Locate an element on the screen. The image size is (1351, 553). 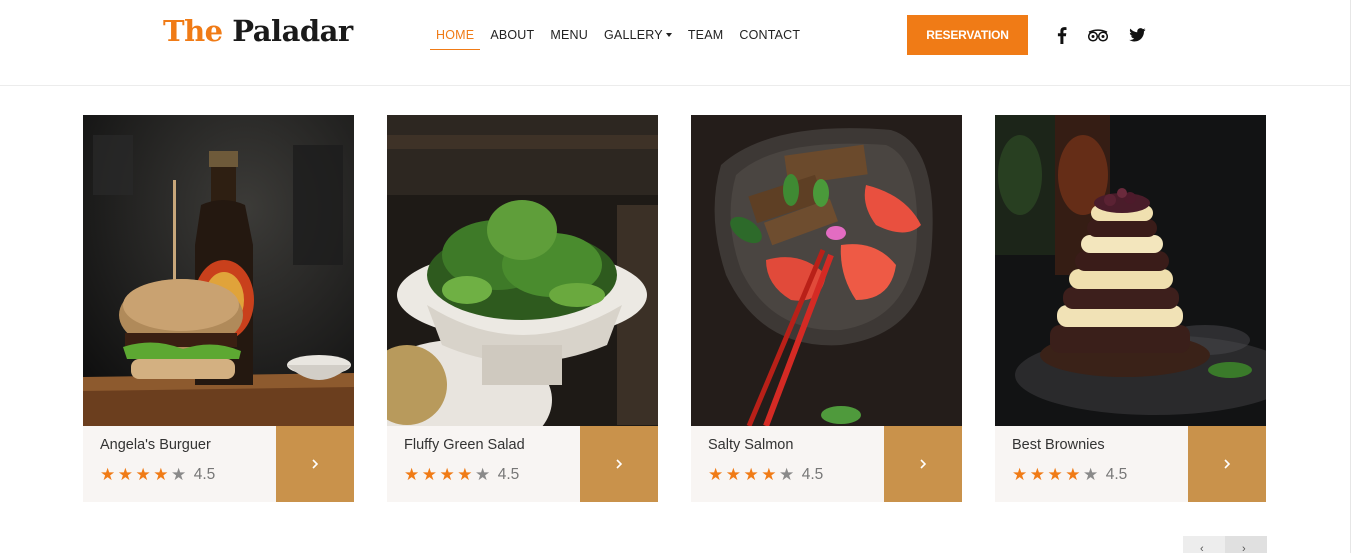
chevron-right-icon: › is located at coordinates (1244, 548).